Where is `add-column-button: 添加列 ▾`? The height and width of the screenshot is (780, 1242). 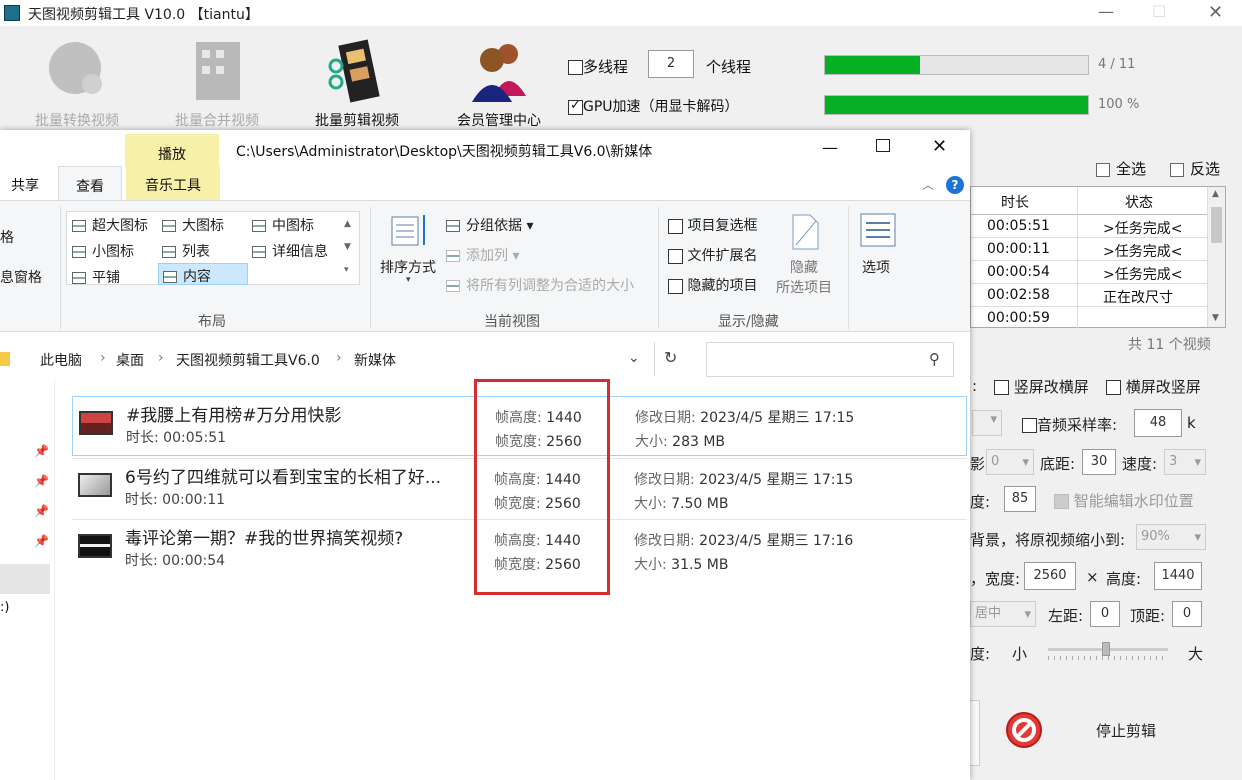 add-column-button: 添加列 ▾ is located at coordinates (482, 255).